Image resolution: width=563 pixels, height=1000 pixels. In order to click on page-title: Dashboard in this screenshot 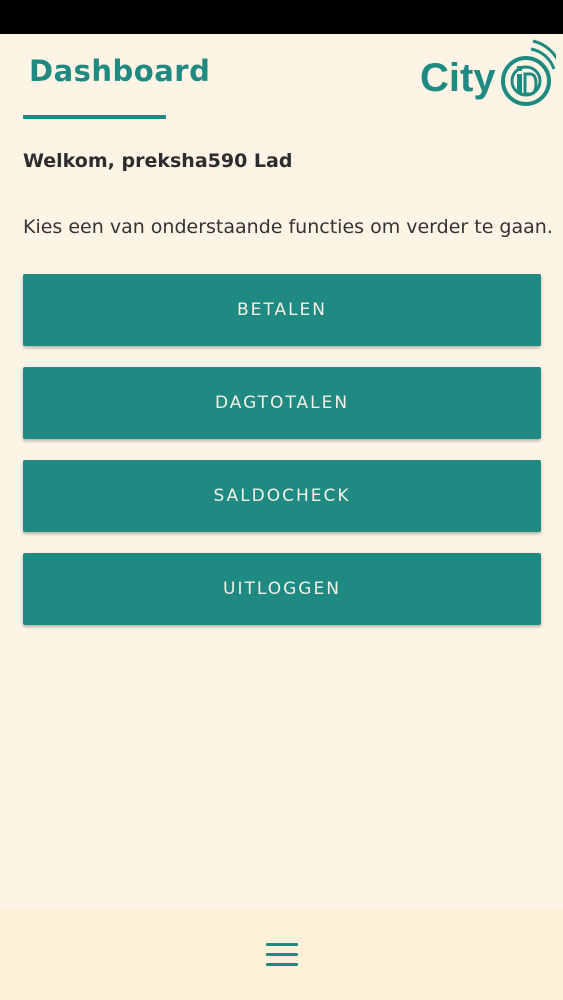, I will do `click(120, 71)`.